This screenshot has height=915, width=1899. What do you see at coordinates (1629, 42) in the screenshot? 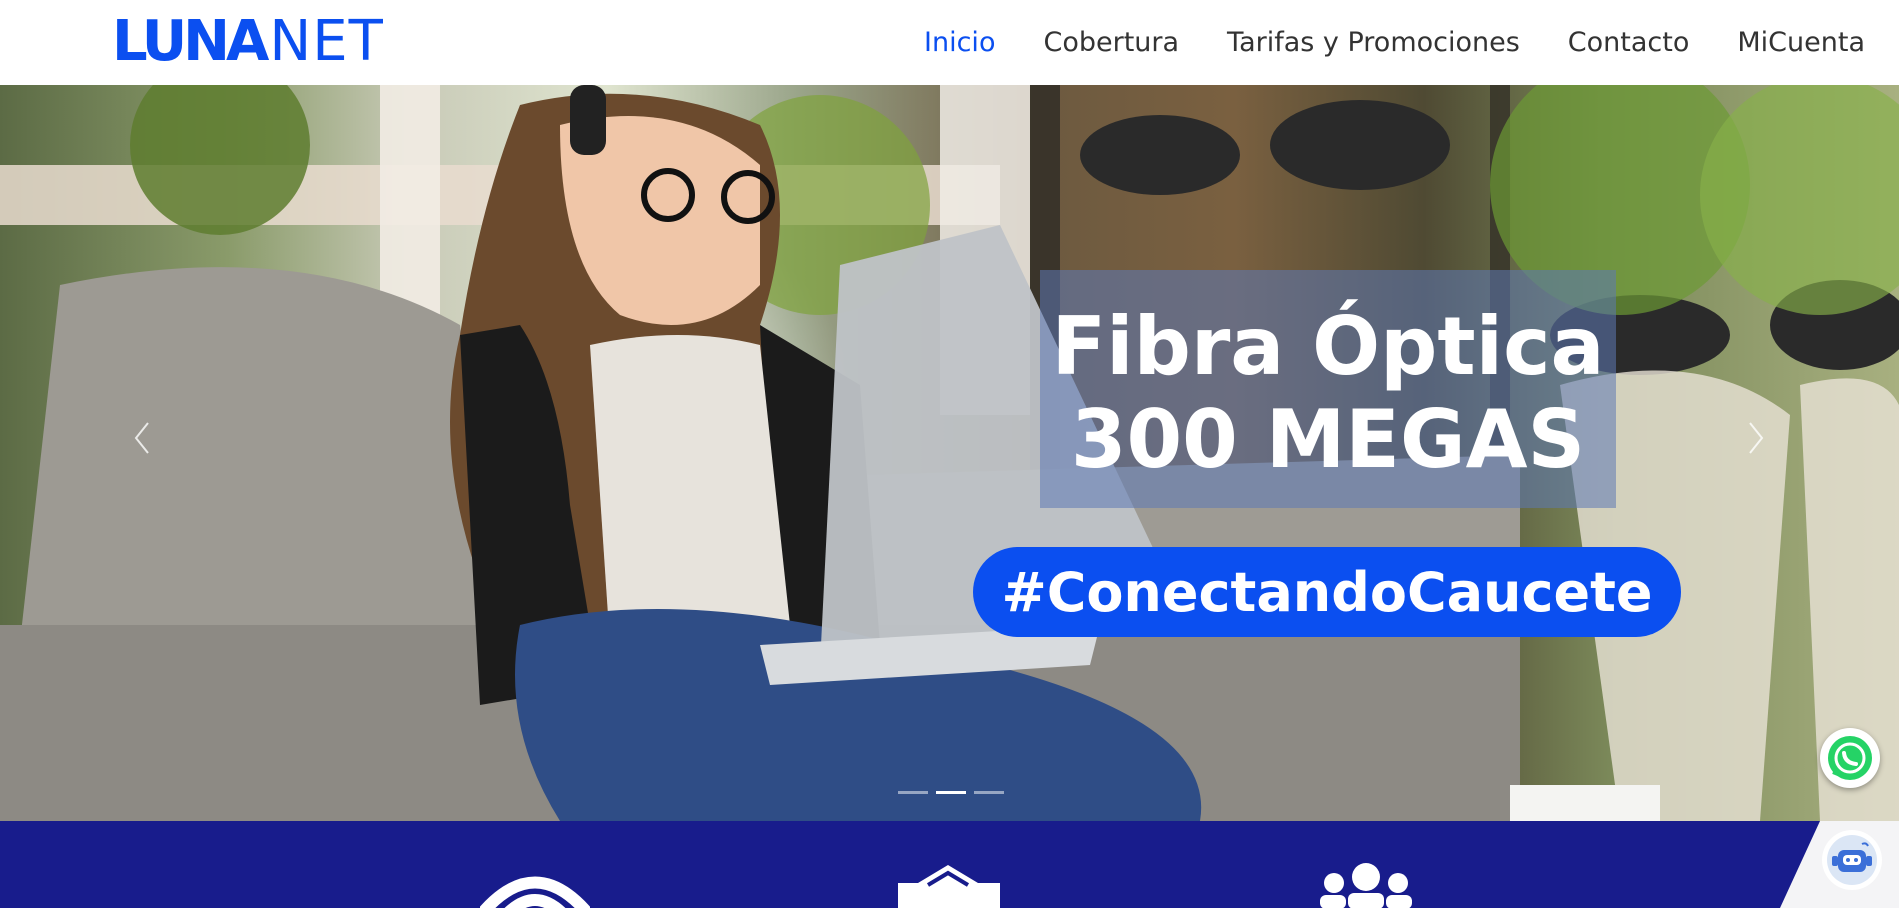
I see `nav-item-contacto: Contacto` at bounding box center [1629, 42].